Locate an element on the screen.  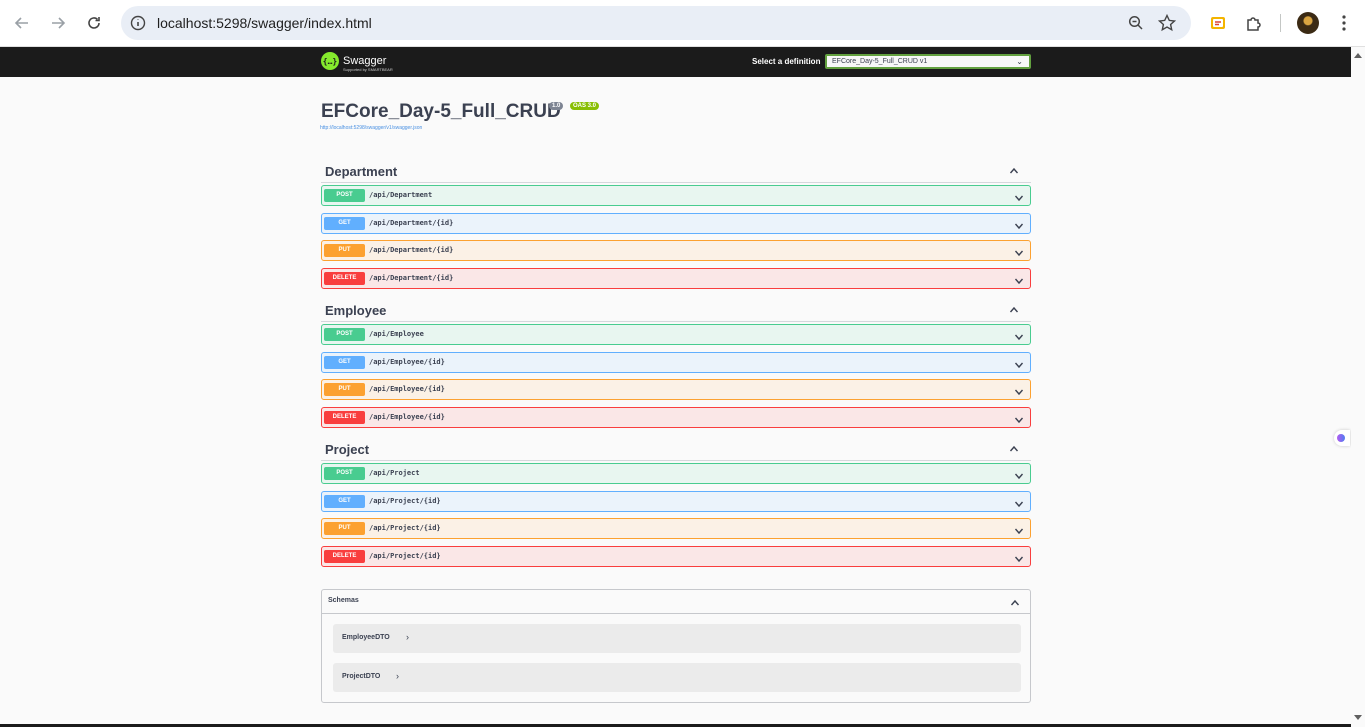
more-menu-icon is located at coordinates (1344, 23).